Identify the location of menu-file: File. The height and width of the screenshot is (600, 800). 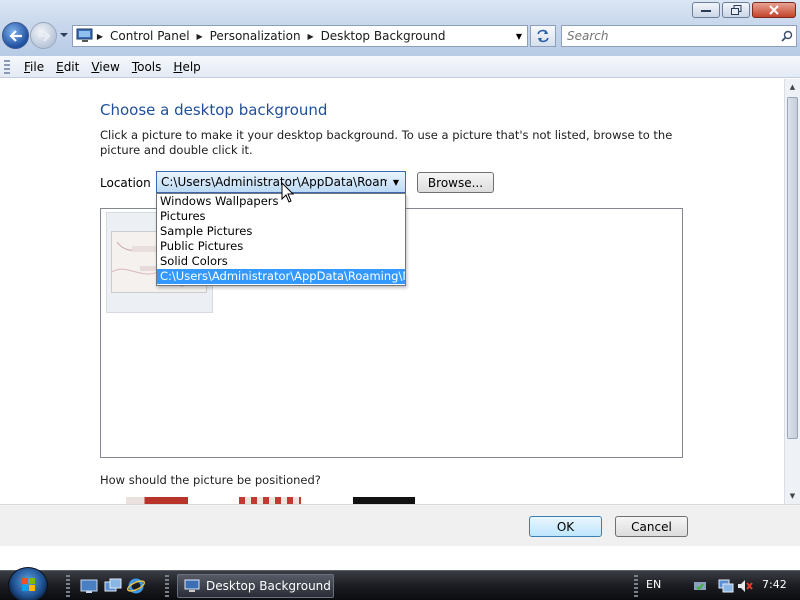
(34, 67).